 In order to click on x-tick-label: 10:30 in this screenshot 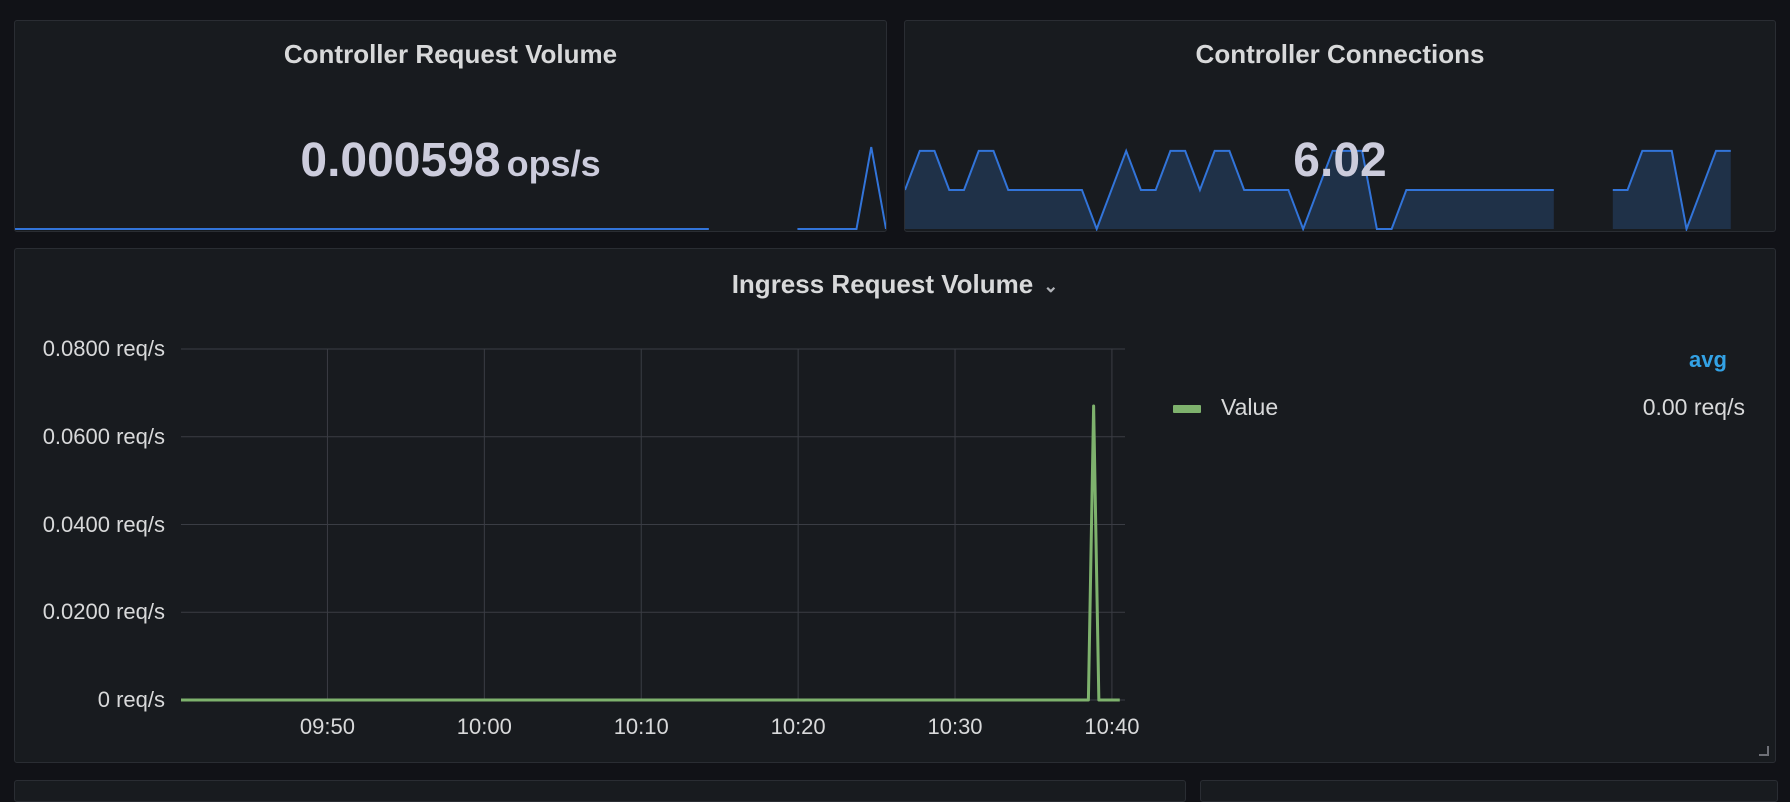, I will do `click(955, 726)`.